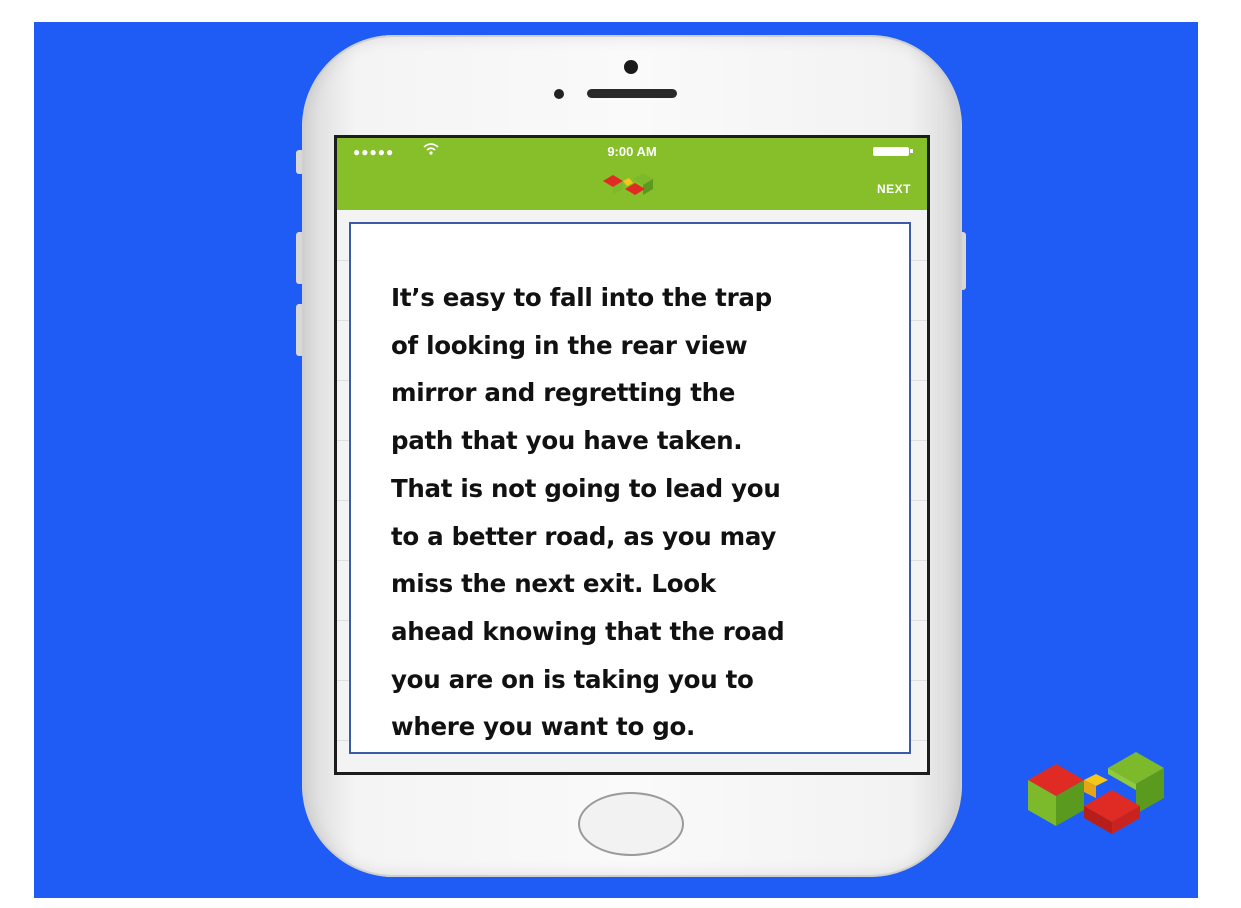 The image size is (1241, 908). What do you see at coordinates (563, 393) in the screenshot?
I see `quote-line: mirror and regretting the` at bounding box center [563, 393].